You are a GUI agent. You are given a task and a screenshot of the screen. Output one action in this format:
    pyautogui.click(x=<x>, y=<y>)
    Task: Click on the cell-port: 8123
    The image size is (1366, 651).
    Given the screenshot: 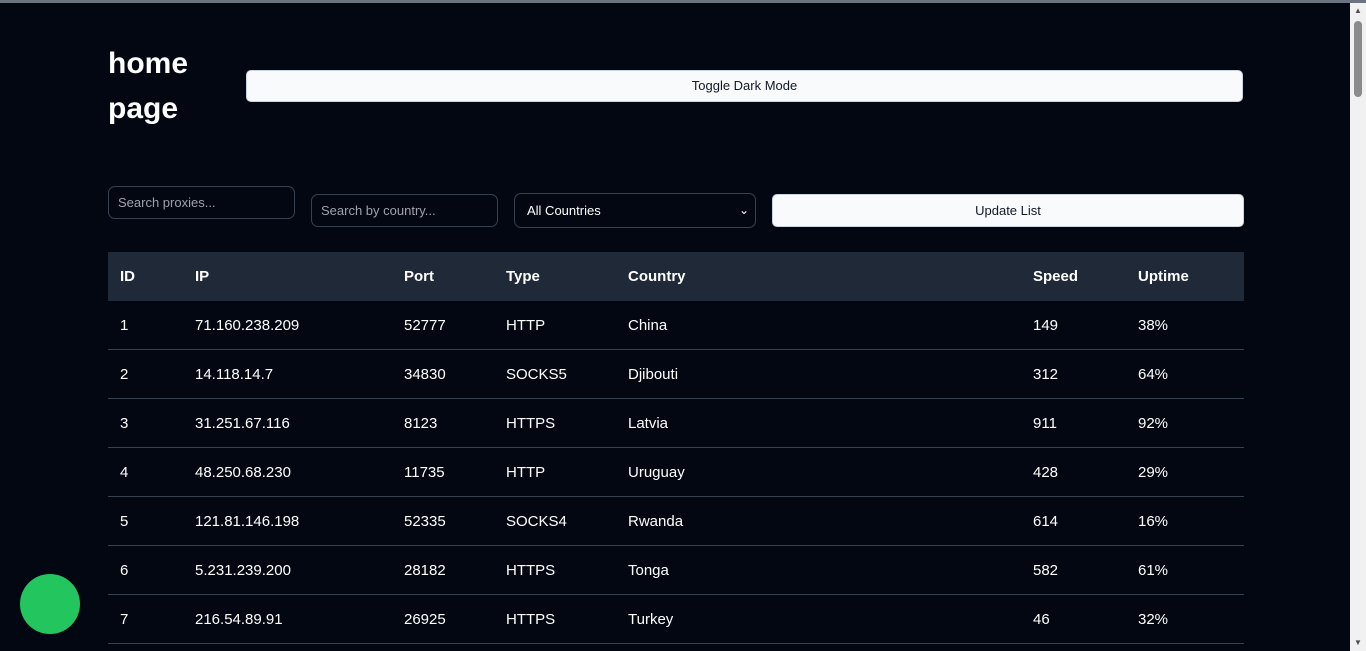 What is the action you would take?
    pyautogui.click(x=455, y=423)
    